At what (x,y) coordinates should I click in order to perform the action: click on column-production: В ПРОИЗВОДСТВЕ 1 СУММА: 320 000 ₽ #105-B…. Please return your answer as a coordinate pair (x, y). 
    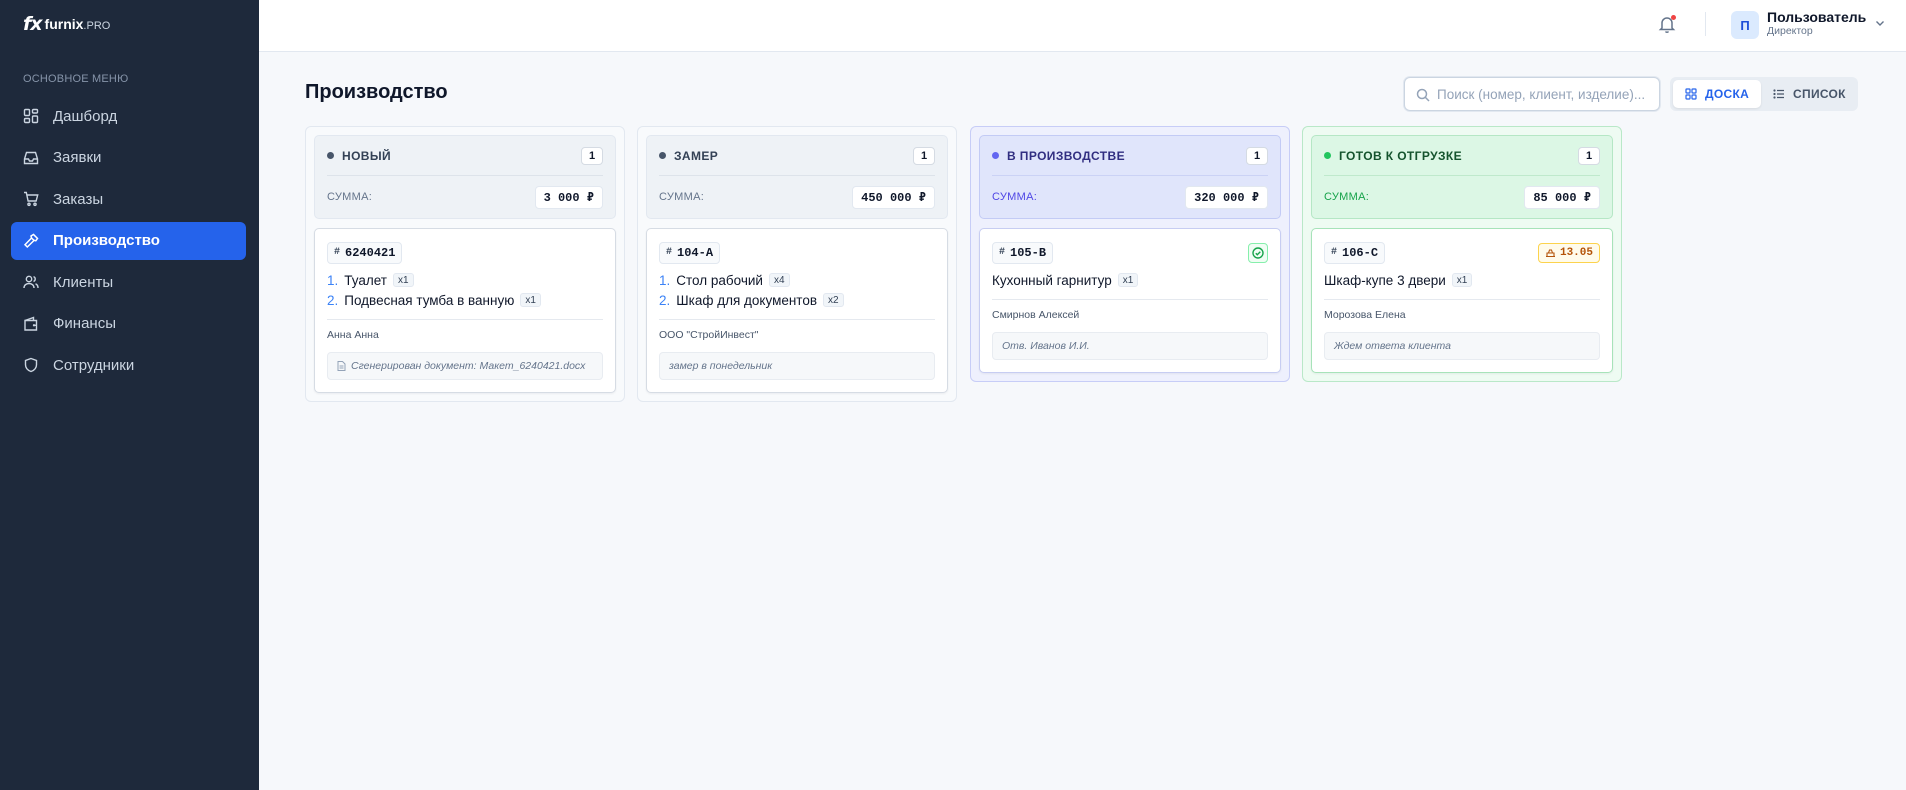
    Looking at the image, I should click on (1130, 254).